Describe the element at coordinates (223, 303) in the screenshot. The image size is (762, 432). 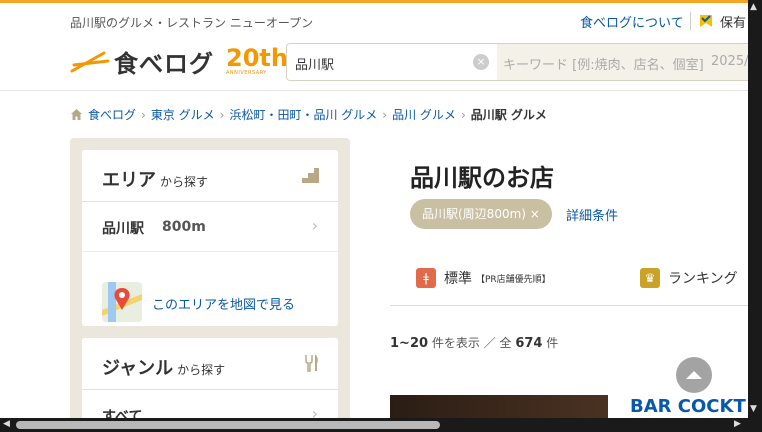
I see `map-link: このエリアを地図で見る` at that location.